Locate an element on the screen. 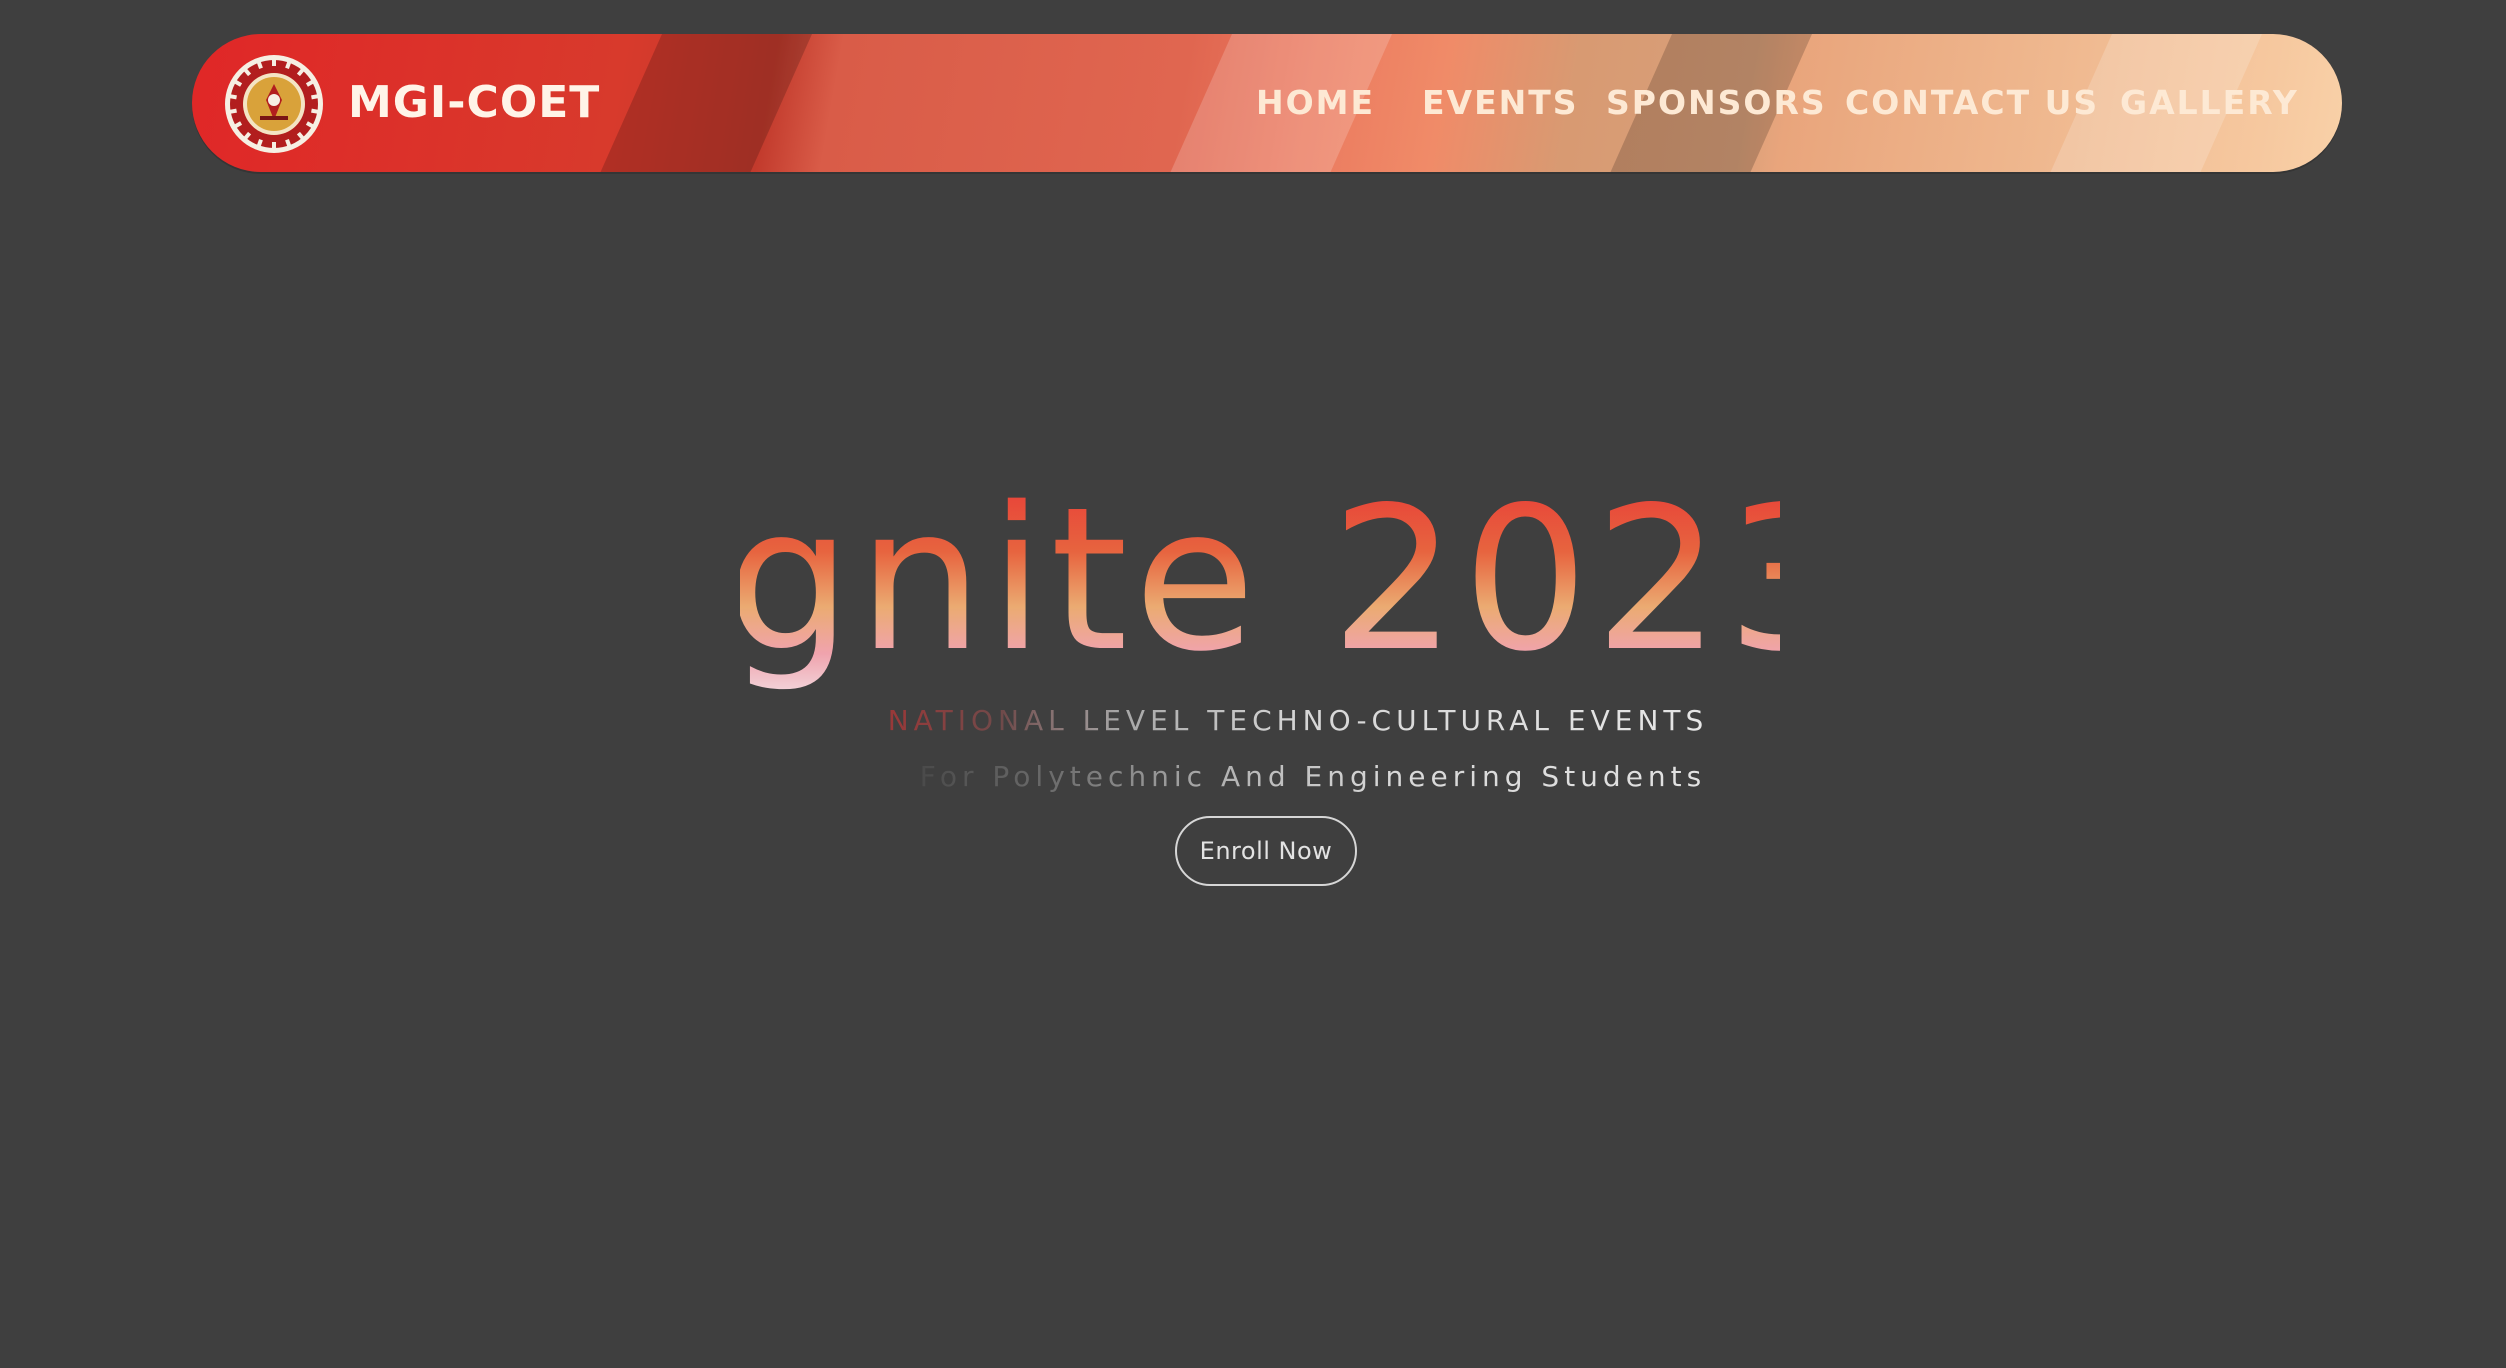 The image size is (2506, 1368). hero-subtitle-line1: NATIONAL LEVEL TECHNO-CULTURAL EVENTS is located at coordinates (1253, 721).